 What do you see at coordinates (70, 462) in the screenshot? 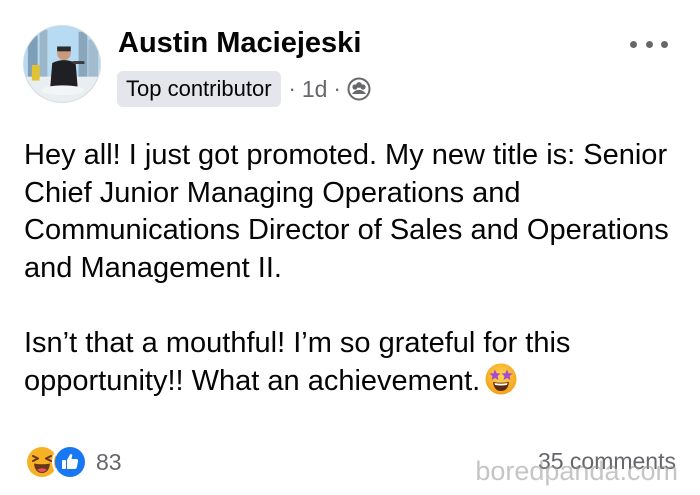
I see `like-reaction-icon` at bounding box center [70, 462].